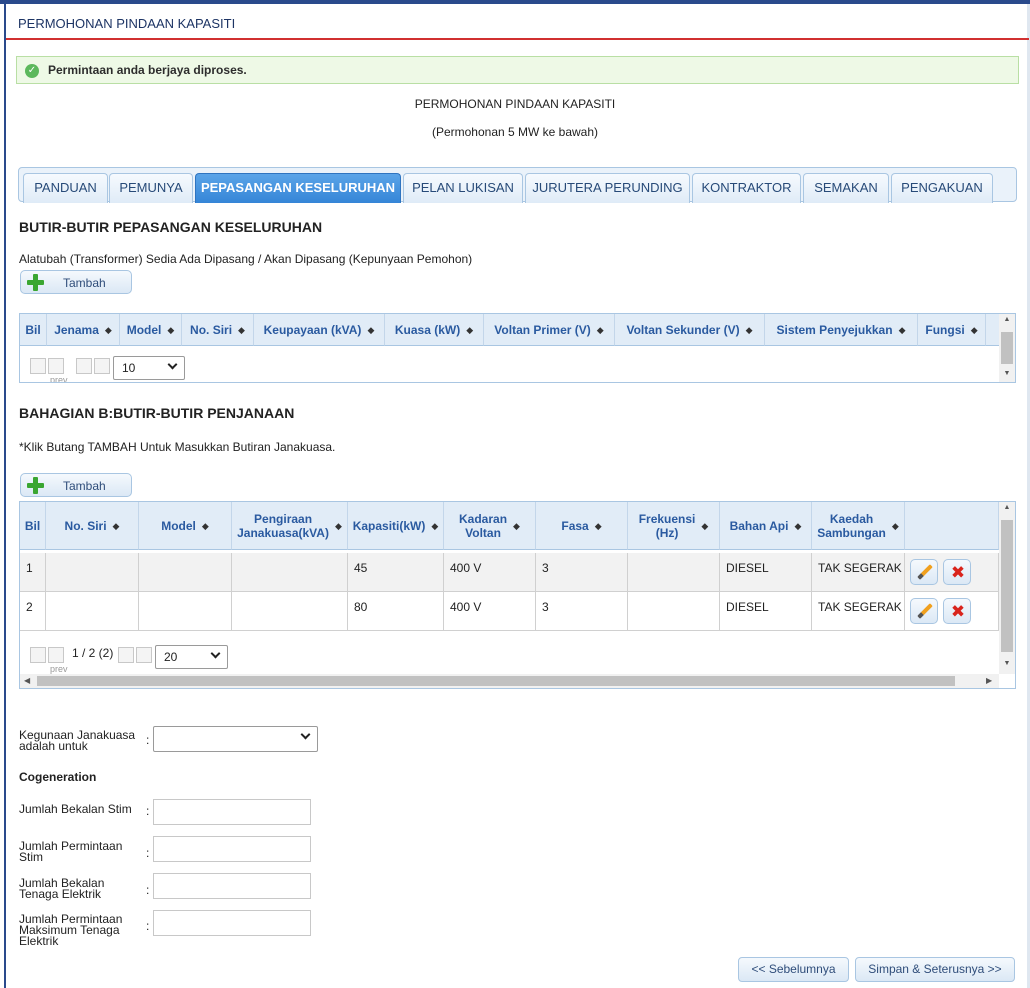 The image size is (1030, 988). What do you see at coordinates (952, 330) in the screenshot?
I see `column-header: Fungsi ◆` at bounding box center [952, 330].